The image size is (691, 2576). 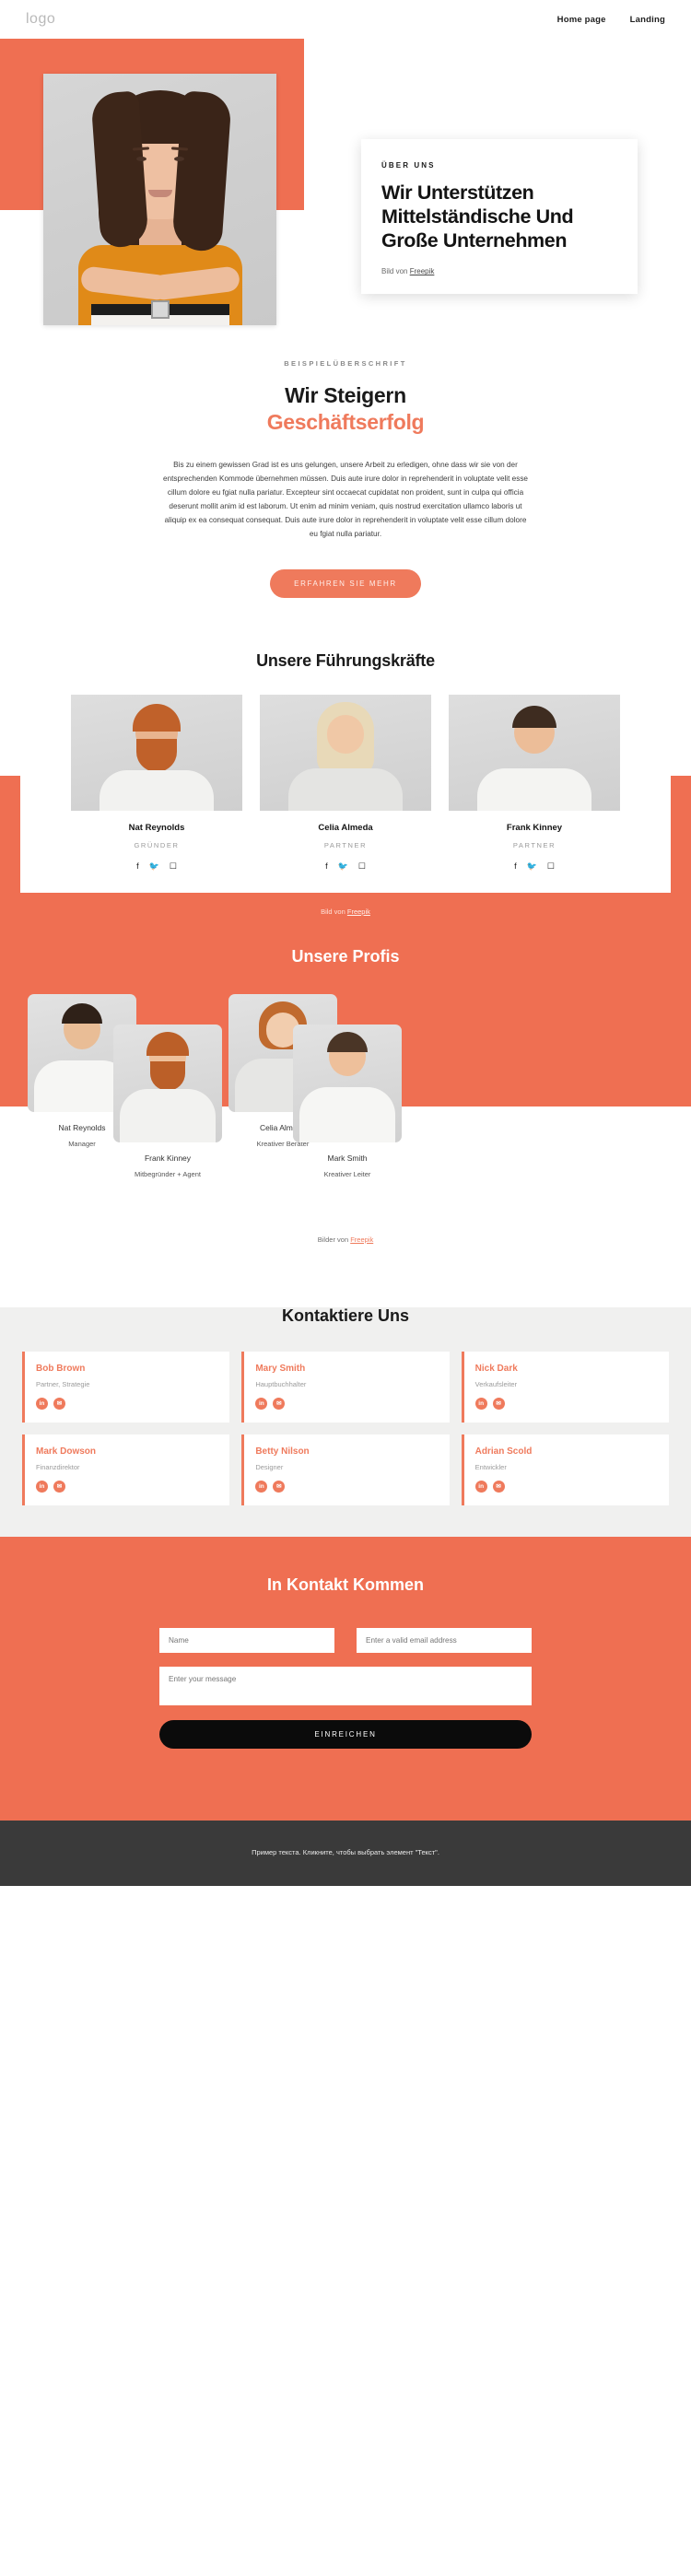 What do you see at coordinates (281, 1383) in the screenshot?
I see `contact-role: Hauptbuchhalter` at bounding box center [281, 1383].